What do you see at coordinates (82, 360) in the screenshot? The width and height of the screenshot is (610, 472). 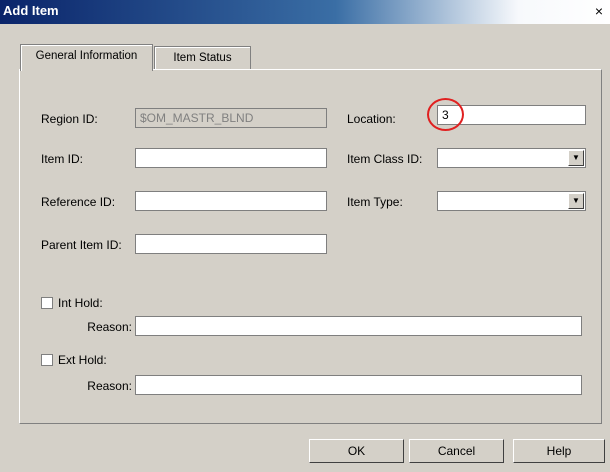 I see `ext-hold-label: Ext Hold:` at bounding box center [82, 360].